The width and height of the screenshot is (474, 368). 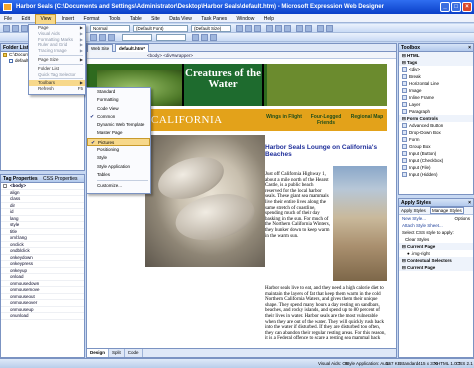 What do you see at coordinates (269, 28) in the screenshot?
I see `align-left-icon` at bounding box center [269, 28].